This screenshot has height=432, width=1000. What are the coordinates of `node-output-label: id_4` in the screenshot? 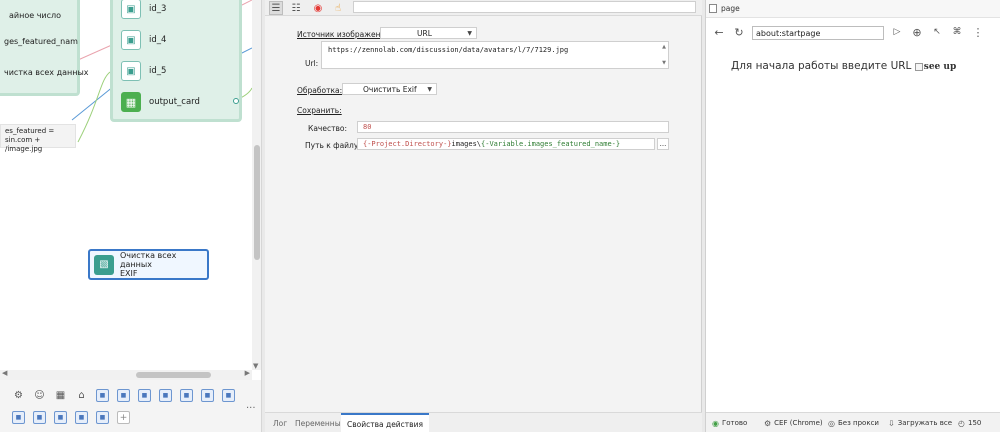 It's located at (158, 40).